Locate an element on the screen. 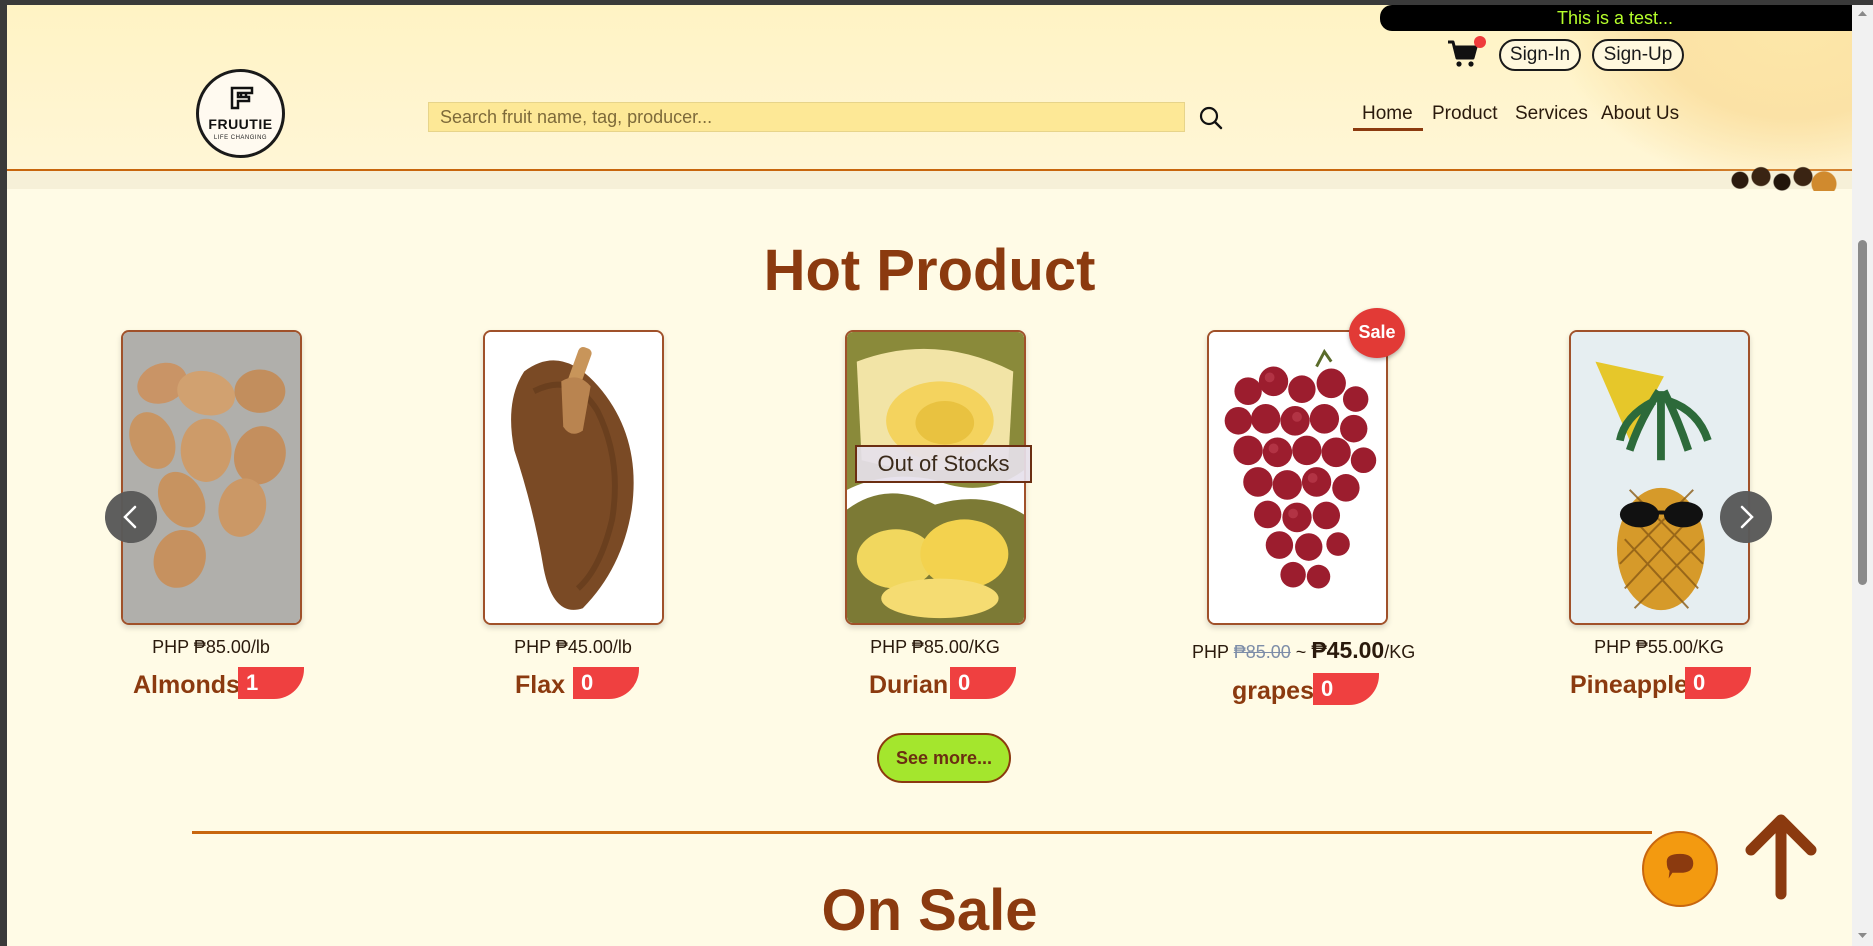  grapes-image is located at coordinates (1297, 477).